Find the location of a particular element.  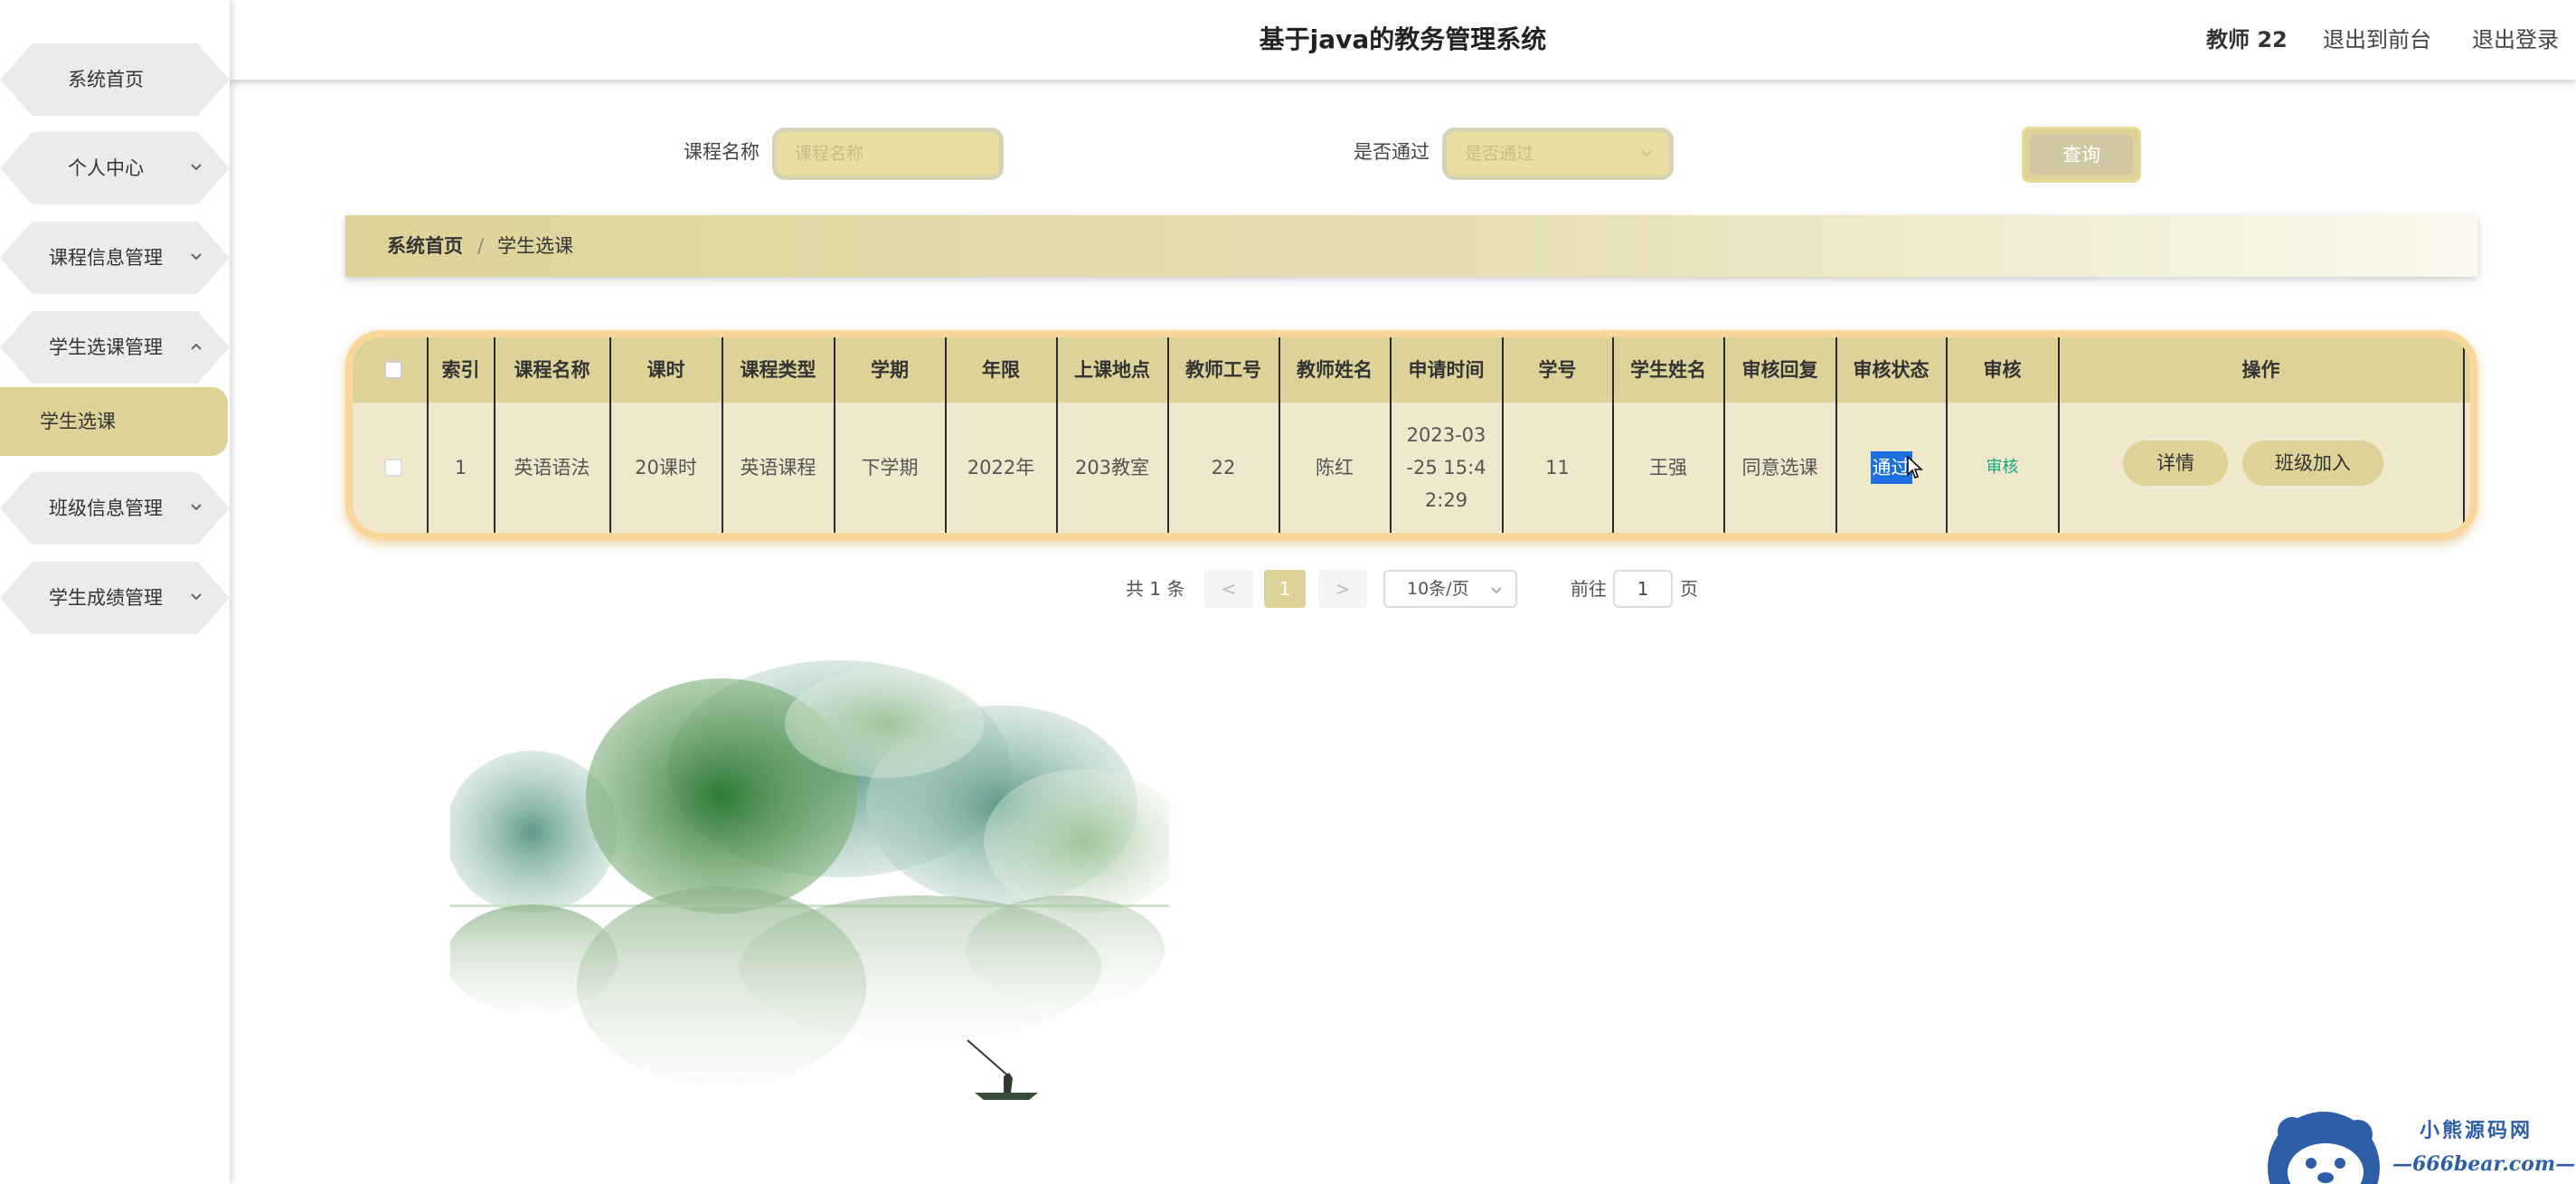

breadcrumb-home: 系统首页 is located at coordinates (425, 246).